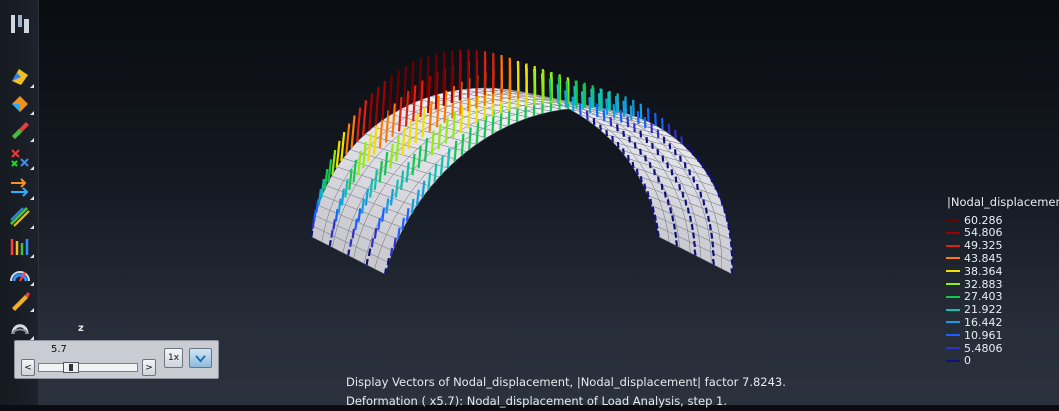 Image resolution: width=1059 pixels, height=411 pixels. I want to click on line-diagram-icon, so click(20, 188).